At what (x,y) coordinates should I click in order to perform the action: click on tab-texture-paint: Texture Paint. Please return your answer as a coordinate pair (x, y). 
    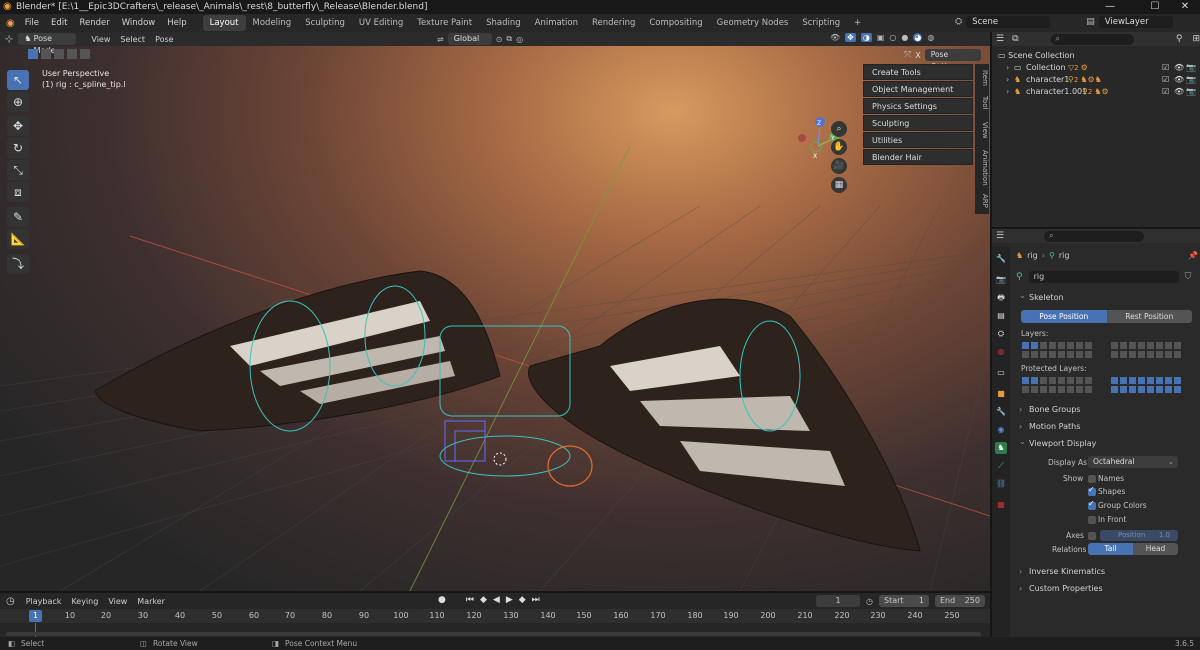
    Looking at the image, I should click on (444, 23).